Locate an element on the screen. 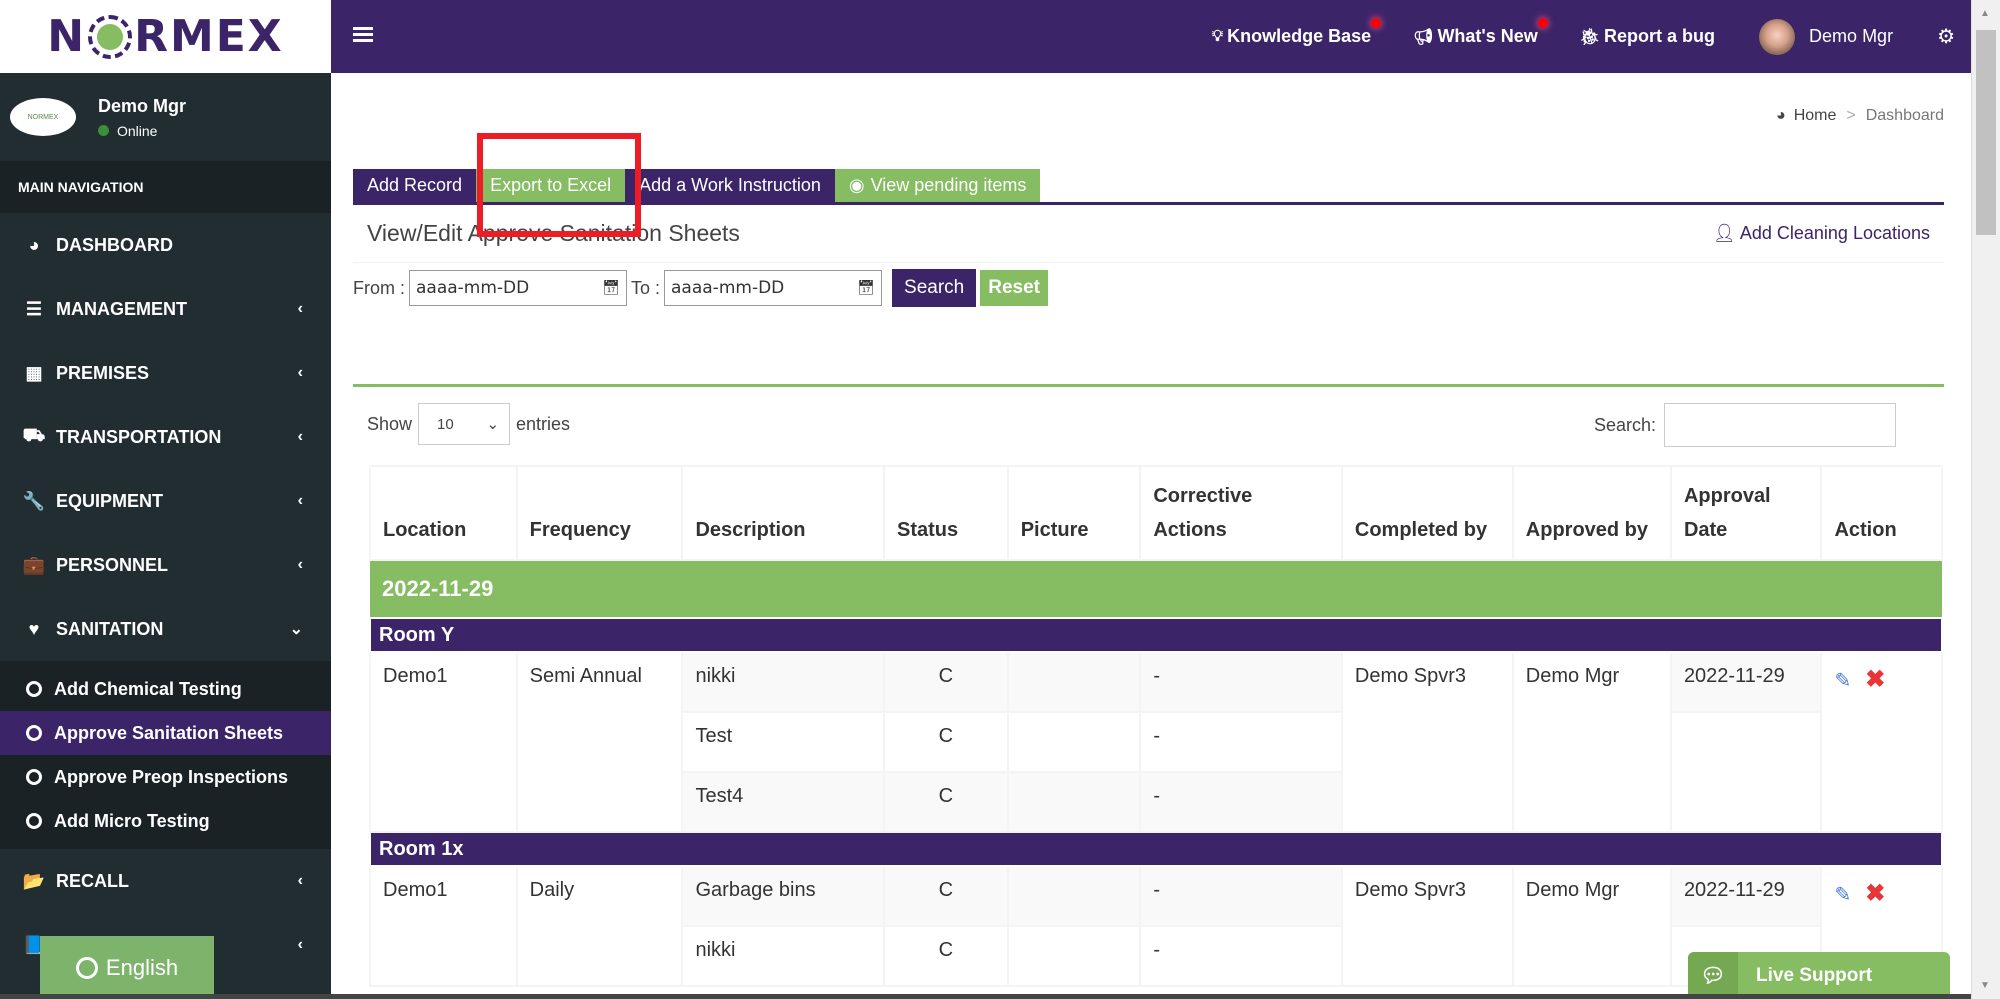  column-header: Completed by is located at coordinates (1427, 513).